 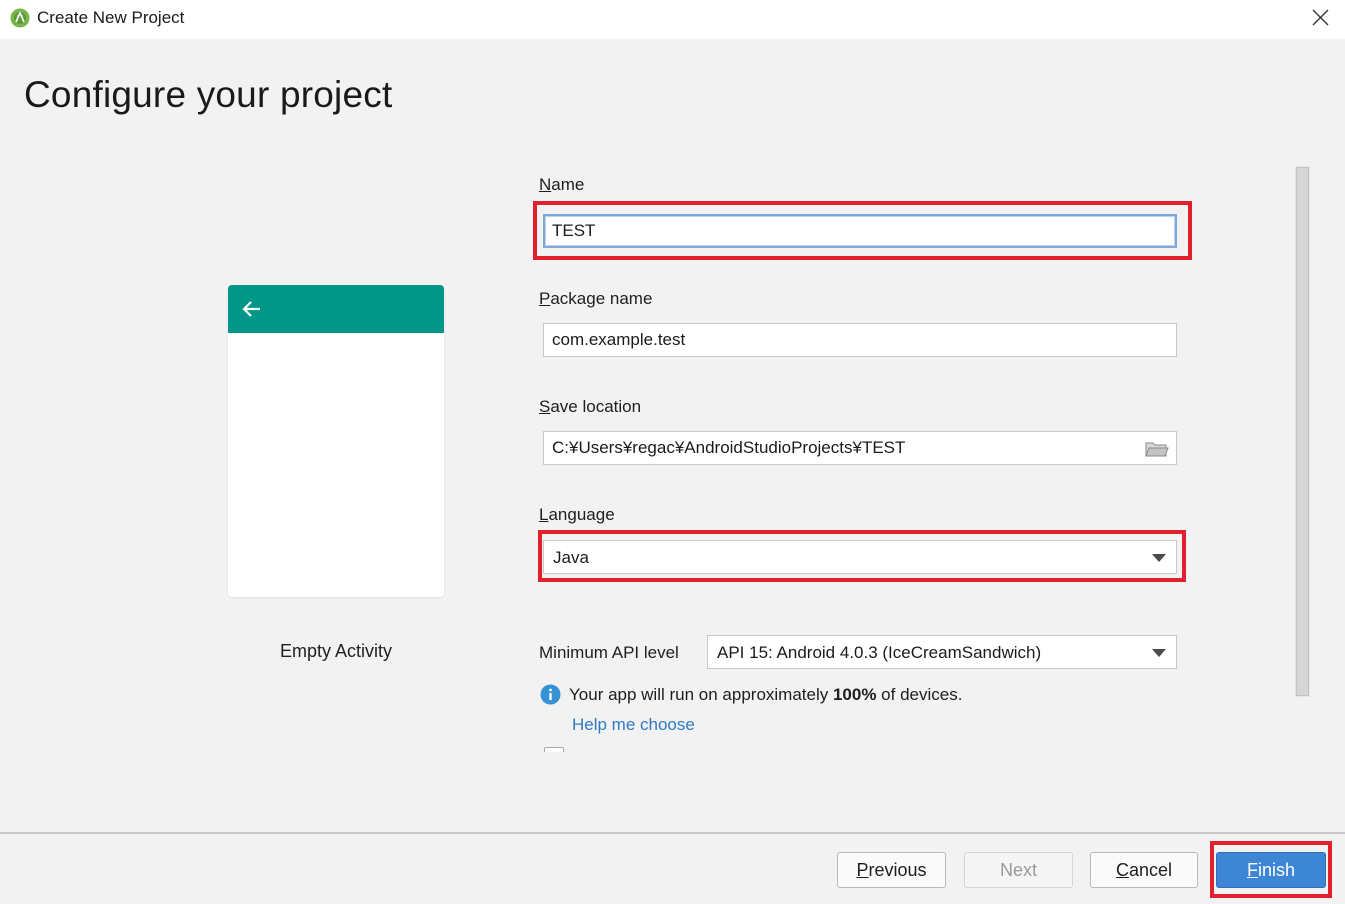 I want to click on activity-preview, so click(x=336, y=441).